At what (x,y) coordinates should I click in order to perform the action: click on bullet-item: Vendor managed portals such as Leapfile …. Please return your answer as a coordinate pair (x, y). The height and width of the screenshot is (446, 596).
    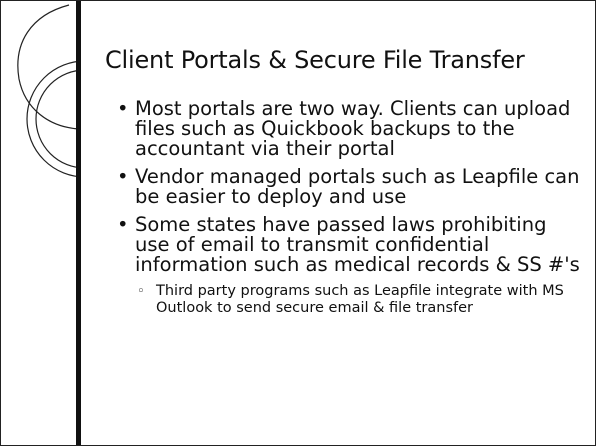
    Looking at the image, I should click on (352, 187).